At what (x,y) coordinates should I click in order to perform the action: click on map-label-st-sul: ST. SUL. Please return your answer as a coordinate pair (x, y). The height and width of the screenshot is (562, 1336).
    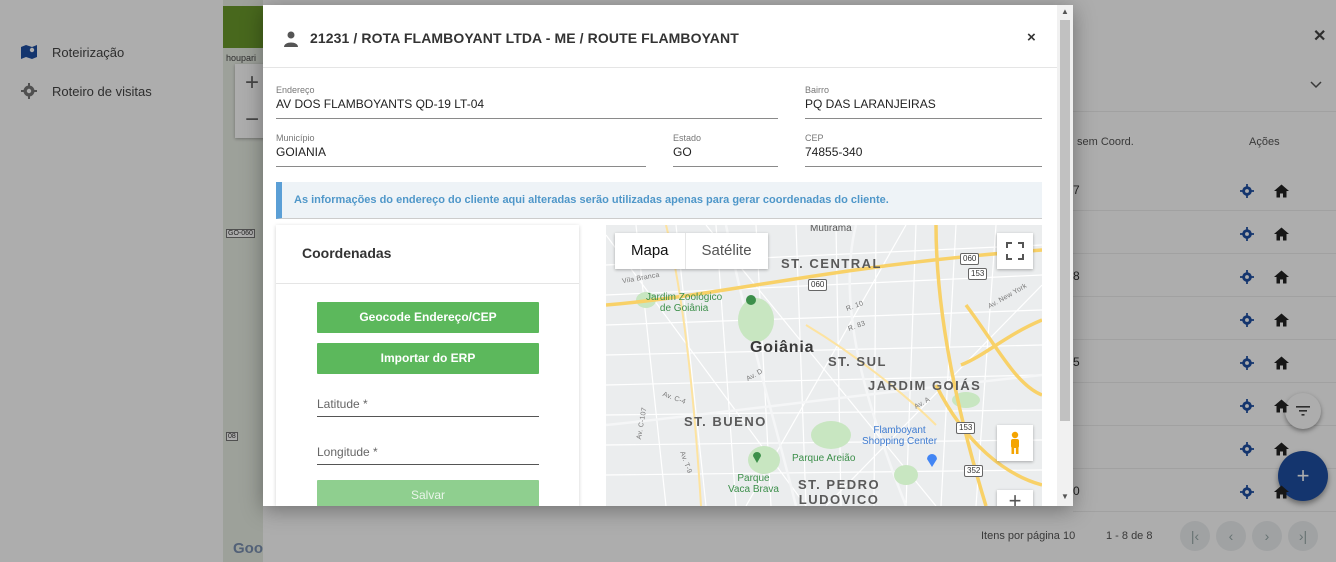
    Looking at the image, I should click on (857, 361).